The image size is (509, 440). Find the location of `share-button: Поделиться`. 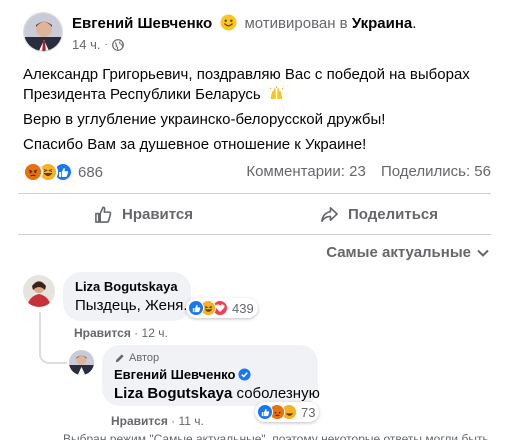

share-button: Поделиться is located at coordinates (379, 214).